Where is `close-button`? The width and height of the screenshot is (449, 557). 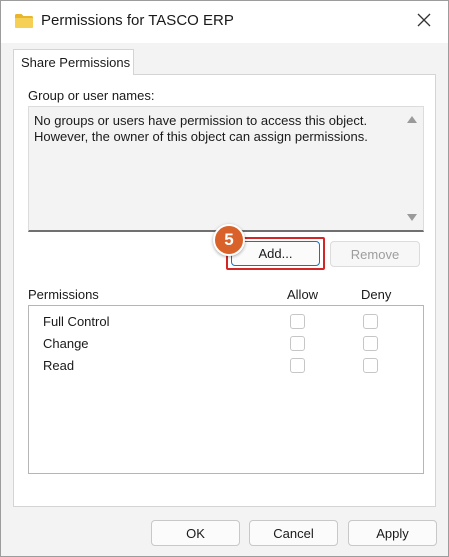 close-button is located at coordinates (424, 21).